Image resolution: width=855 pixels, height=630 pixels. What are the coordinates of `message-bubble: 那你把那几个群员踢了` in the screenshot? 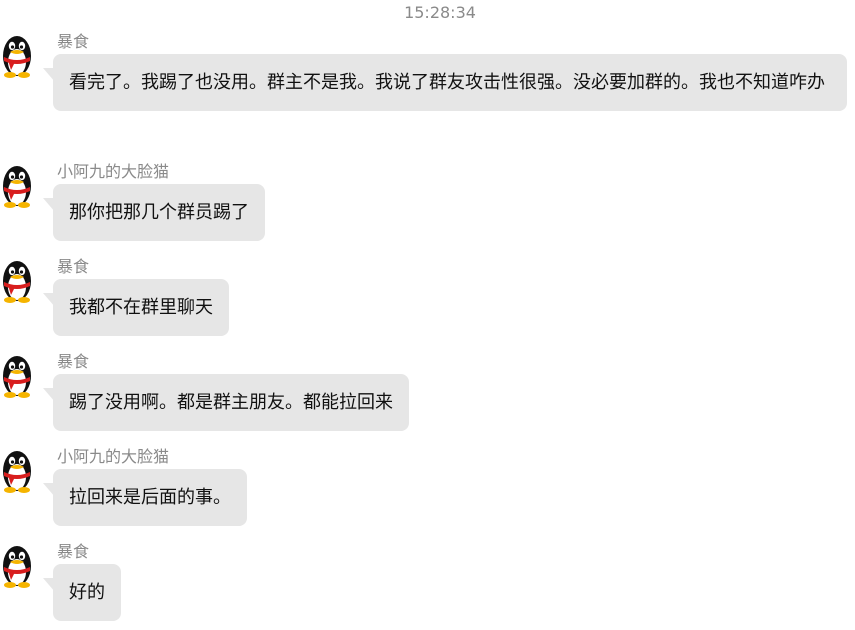 It's located at (154, 212).